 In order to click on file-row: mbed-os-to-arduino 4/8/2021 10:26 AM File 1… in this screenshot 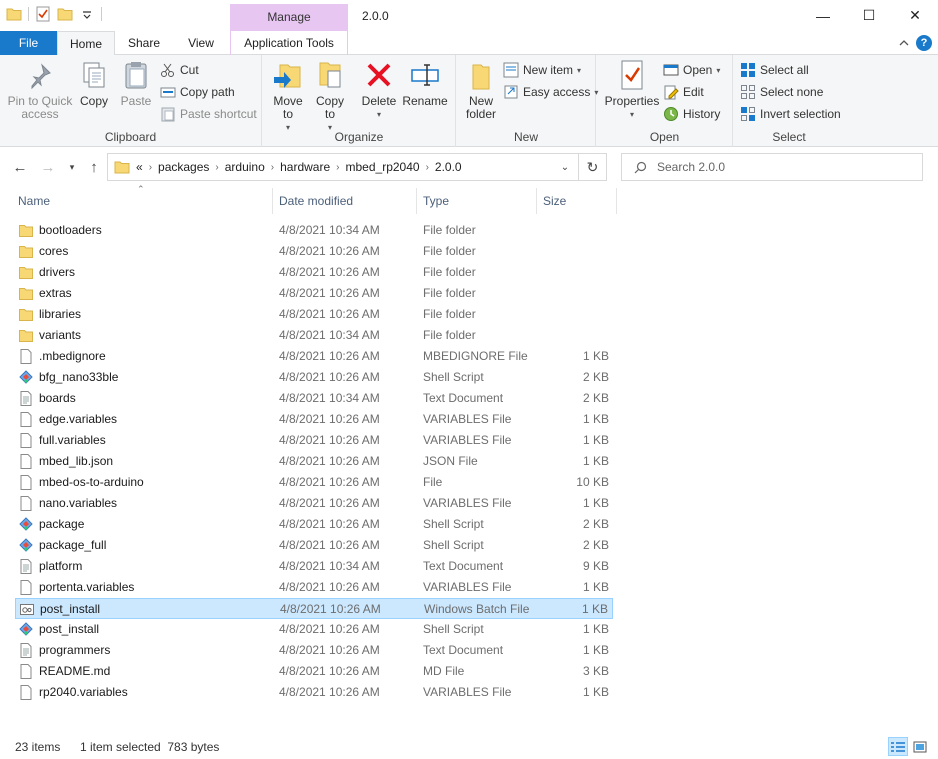, I will do `click(314, 482)`.